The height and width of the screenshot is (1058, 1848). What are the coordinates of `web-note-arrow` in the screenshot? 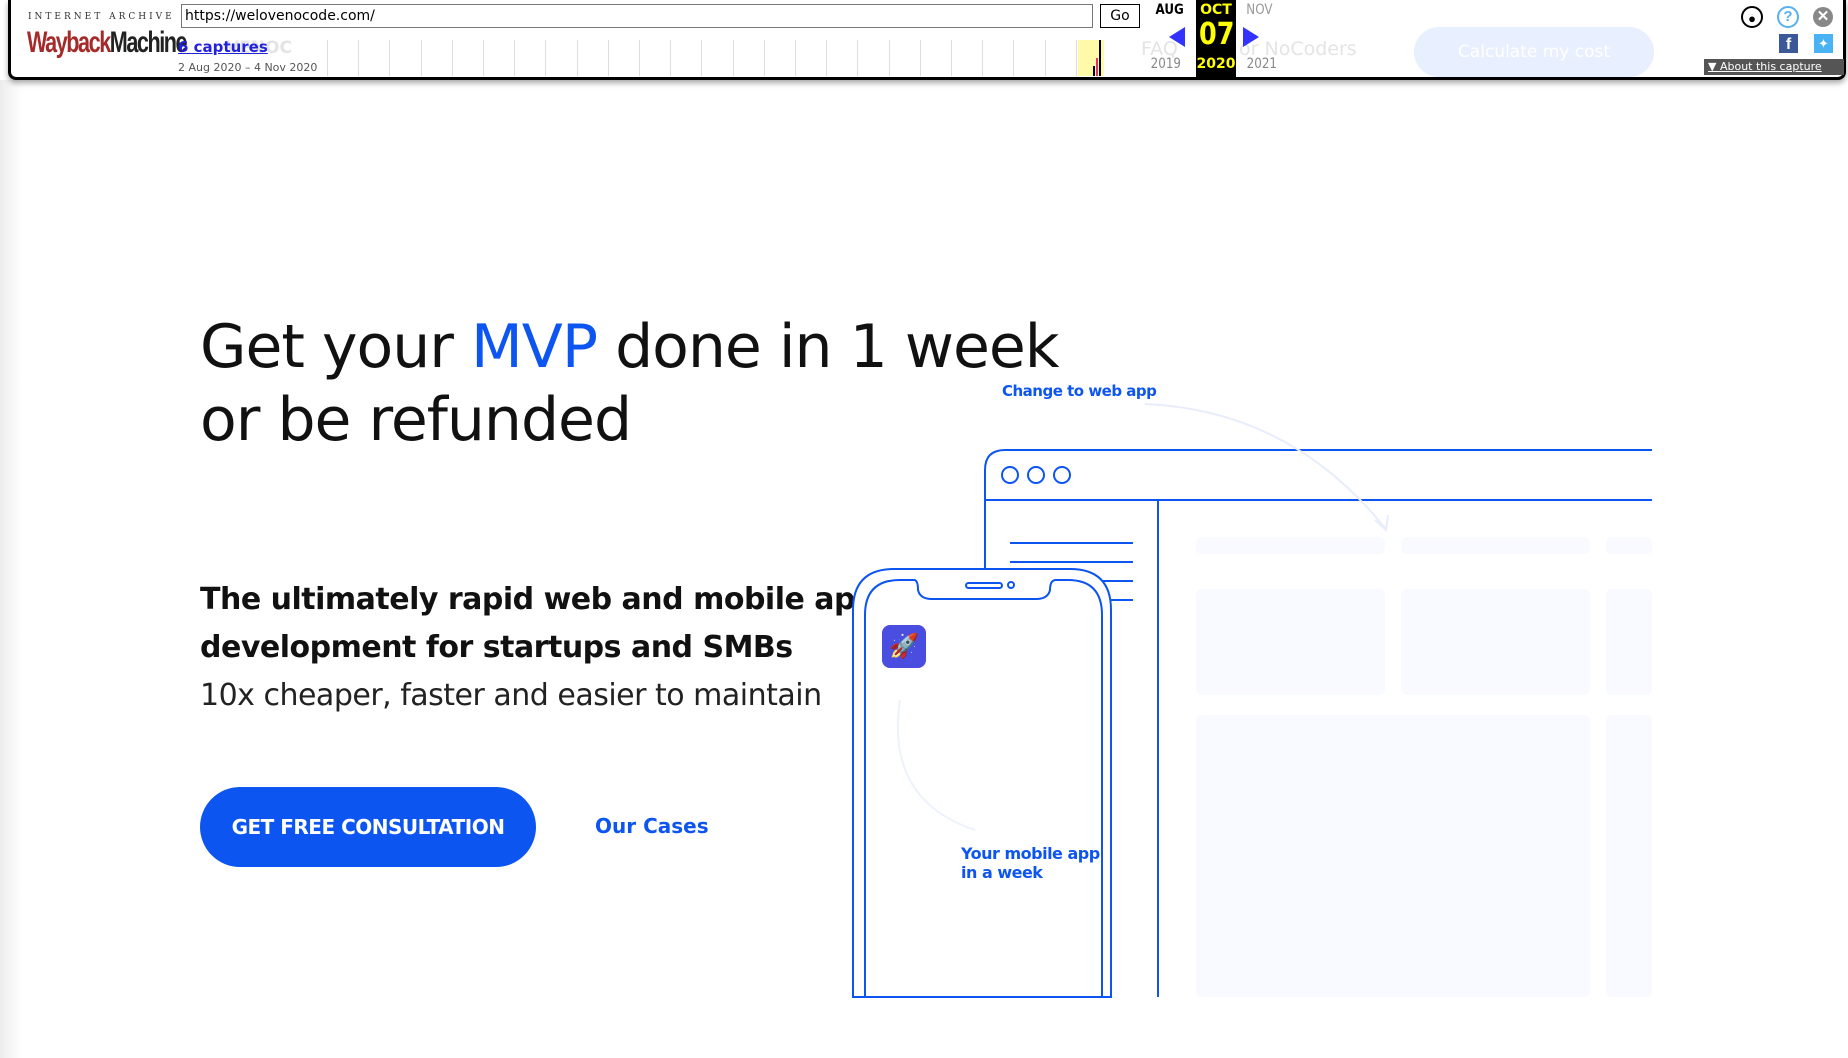 It's located at (1265, 466).